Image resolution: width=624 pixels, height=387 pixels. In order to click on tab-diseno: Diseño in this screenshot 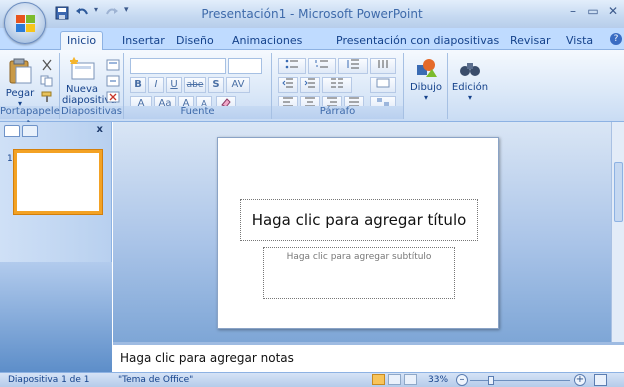, I will do `click(195, 41)`.